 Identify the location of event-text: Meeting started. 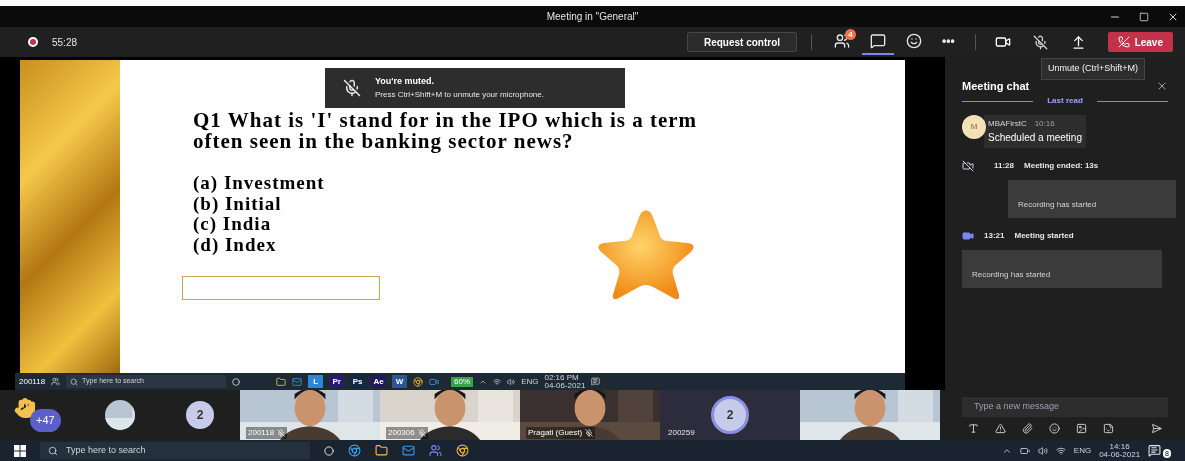
(1044, 236).